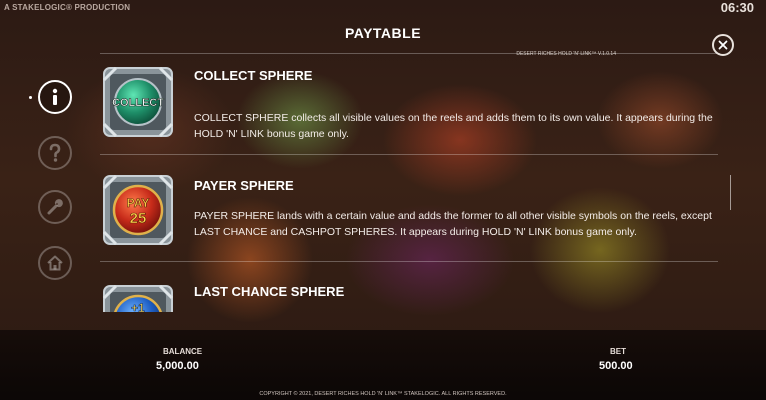 The width and height of the screenshot is (766, 400). What do you see at coordinates (138, 298) in the screenshot?
I see `last-chance-sphere-symbol: +1` at bounding box center [138, 298].